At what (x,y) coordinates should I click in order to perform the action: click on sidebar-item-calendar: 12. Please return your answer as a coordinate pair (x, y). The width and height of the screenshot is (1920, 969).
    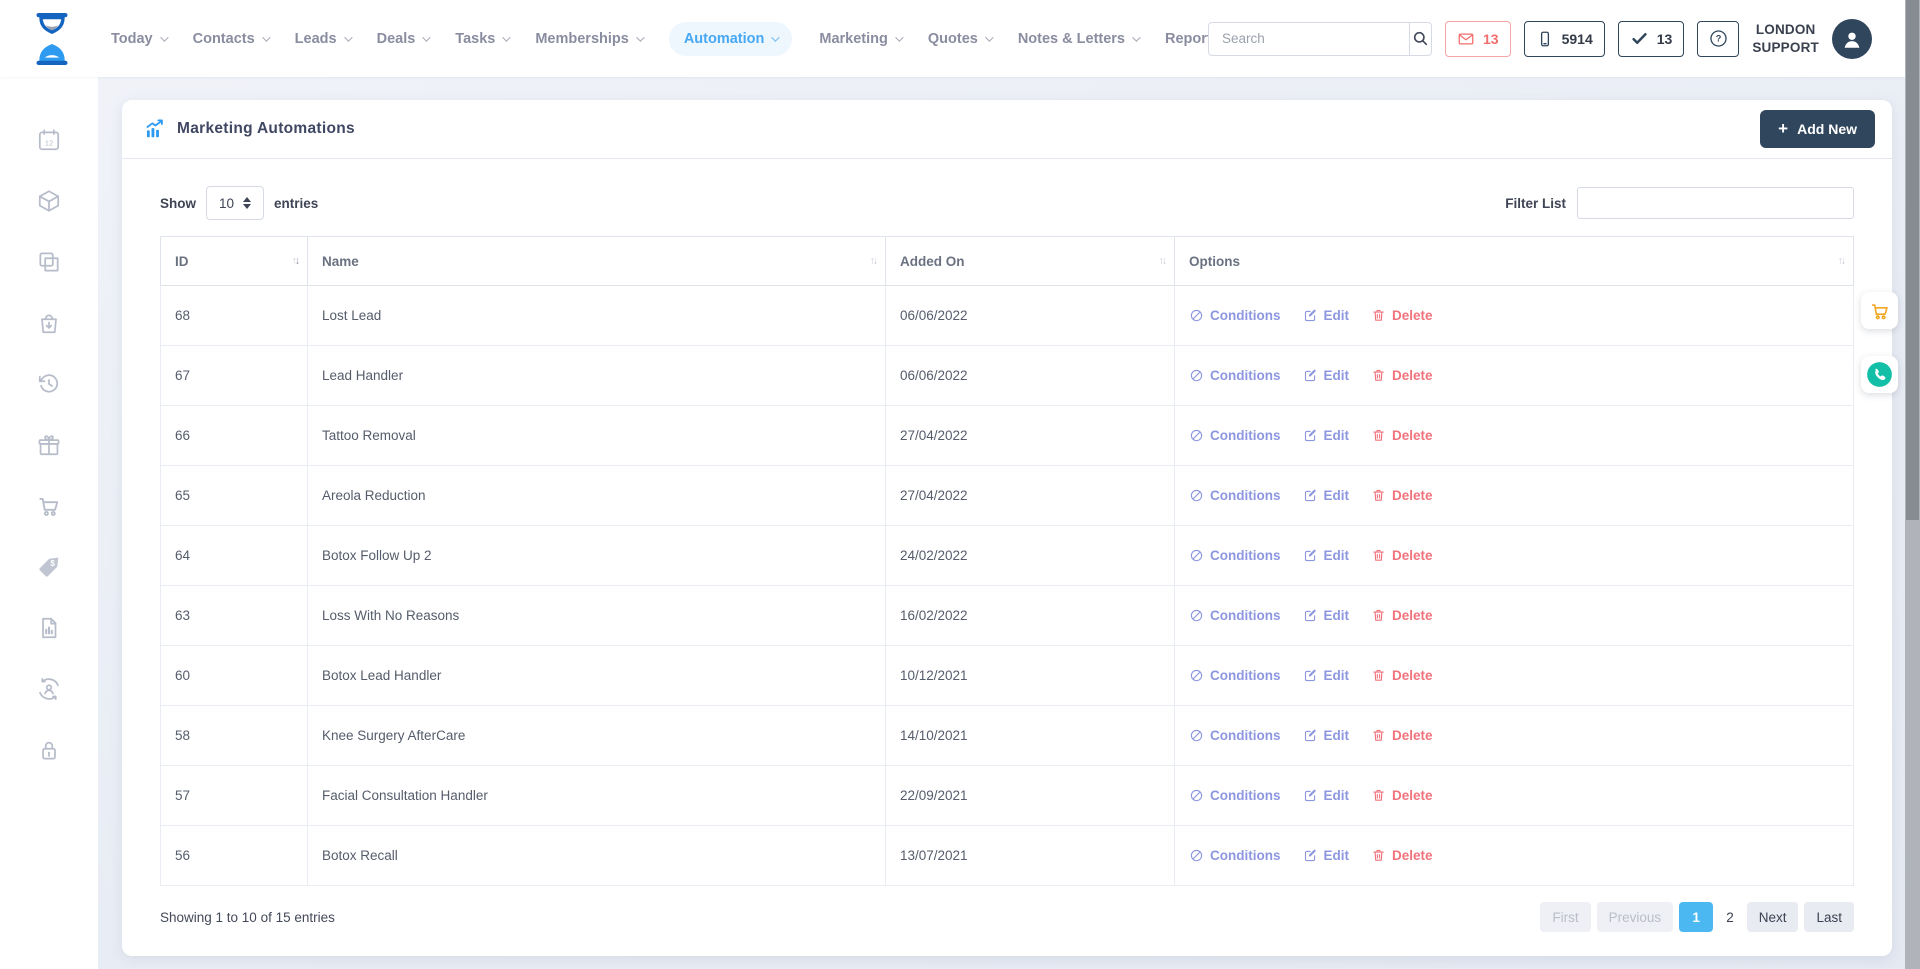
    Looking at the image, I should click on (49, 140).